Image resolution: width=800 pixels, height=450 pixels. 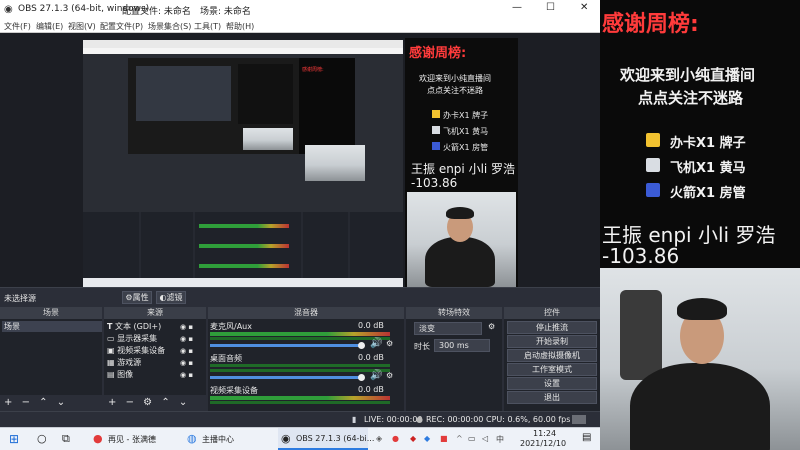 I want to click on thanks-title: 感谢周榜:, so click(x=650, y=24).